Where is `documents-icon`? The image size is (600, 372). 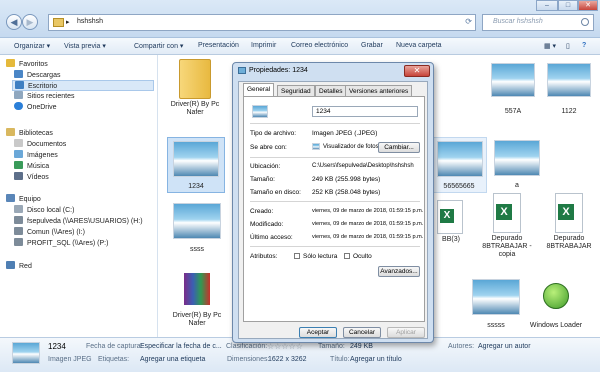 documents-icon is located at coordinates (18, 143).